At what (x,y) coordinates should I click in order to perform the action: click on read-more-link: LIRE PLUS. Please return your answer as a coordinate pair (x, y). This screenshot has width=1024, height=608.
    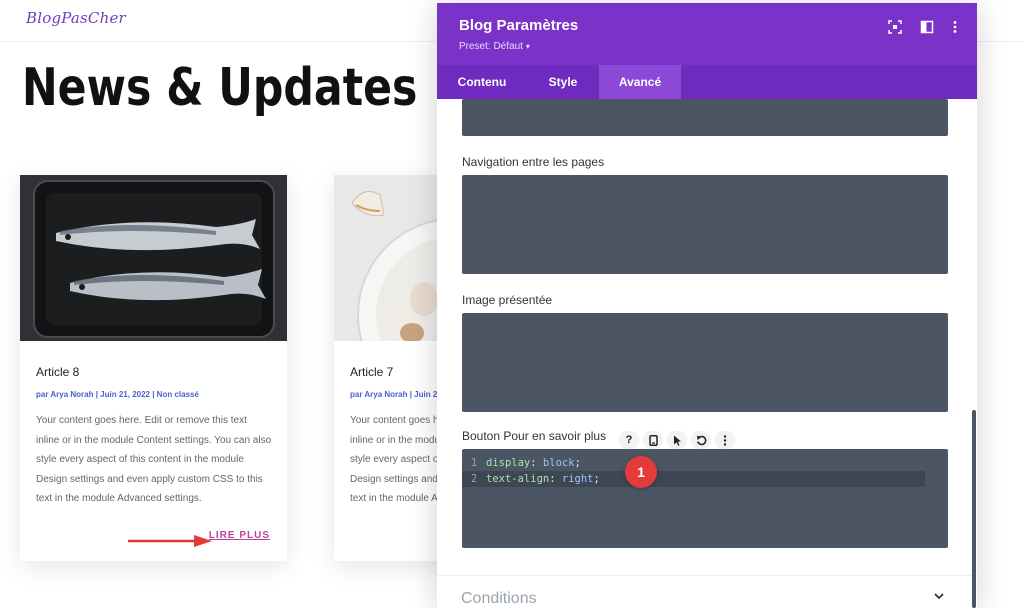
    Looking at the image, I should click on (239, 535).